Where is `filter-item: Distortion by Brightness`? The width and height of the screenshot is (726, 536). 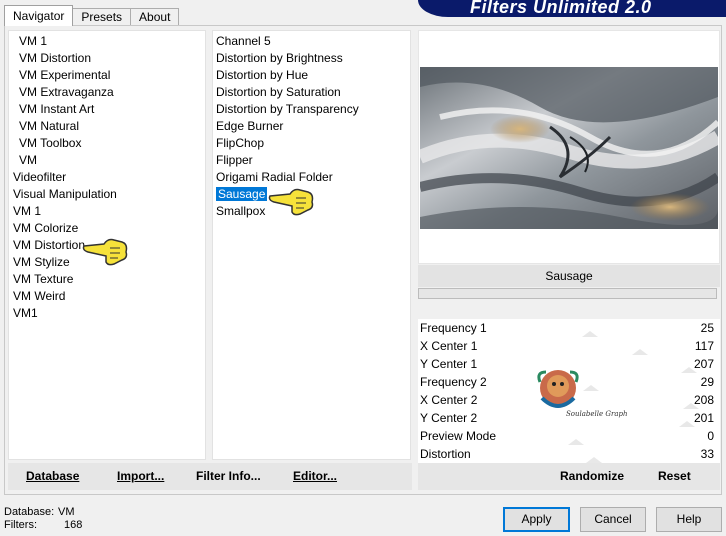
filter-item: Distortion by Brightness is located at coordinates (311, 58).